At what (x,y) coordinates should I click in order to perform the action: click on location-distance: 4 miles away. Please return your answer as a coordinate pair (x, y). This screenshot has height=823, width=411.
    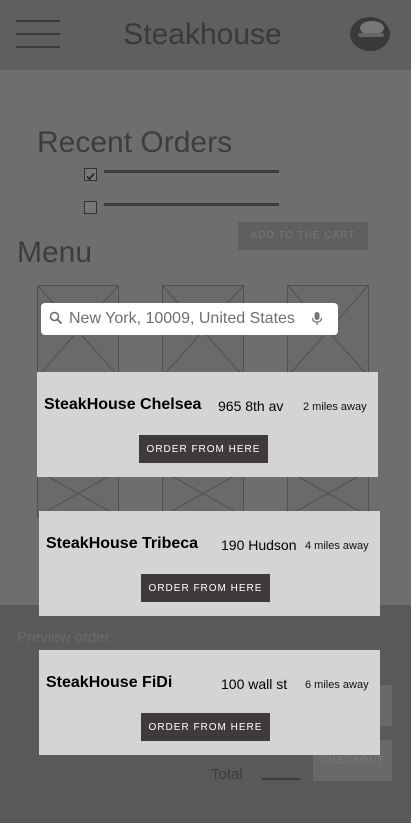
    Looking at the image, I should click on (337, 546).